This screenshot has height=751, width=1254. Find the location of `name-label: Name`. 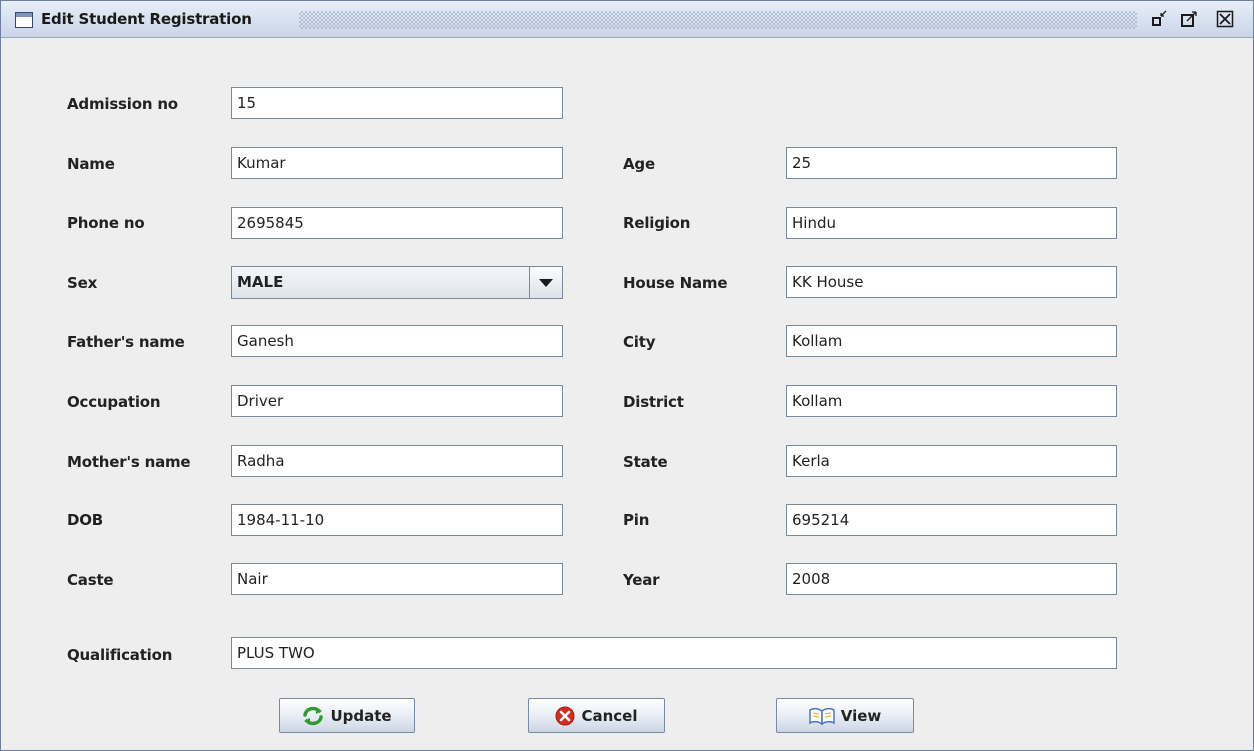

name-label: Name is located at coordinates (91, 164).